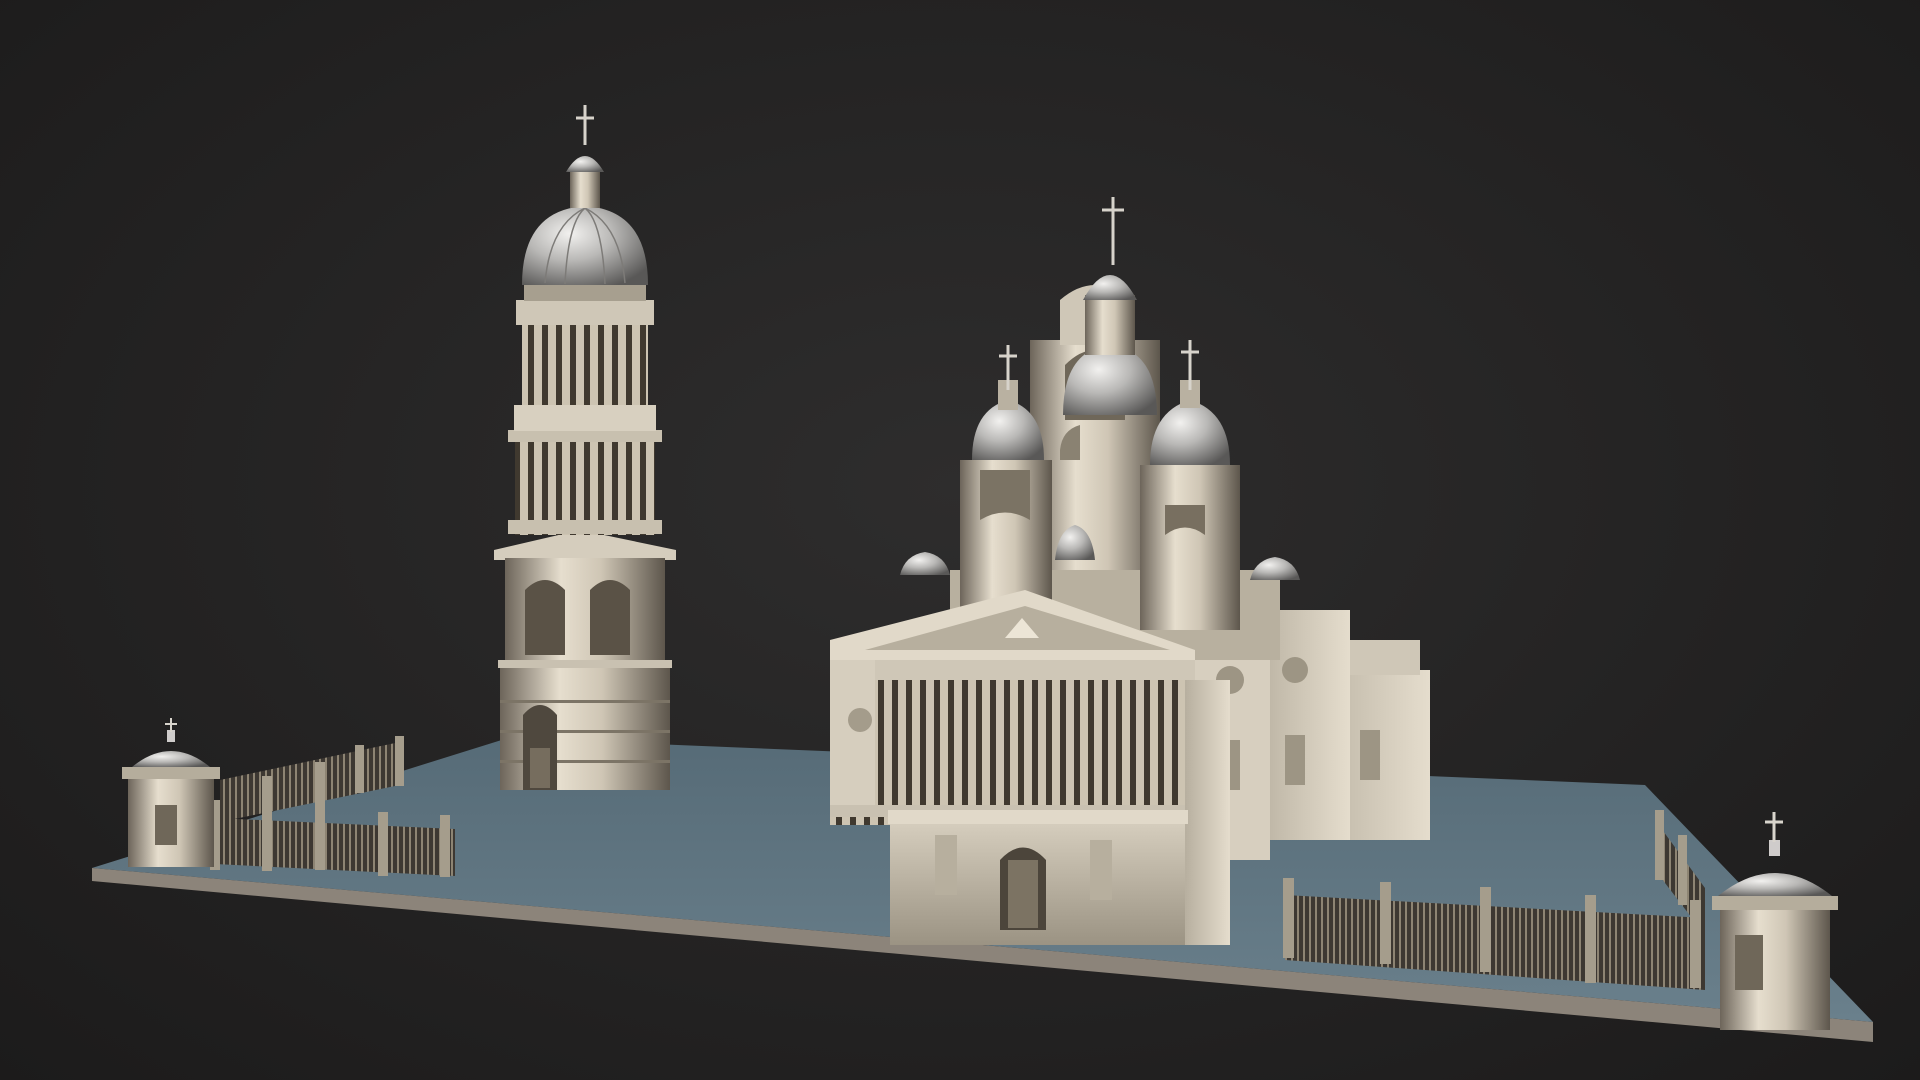 This screenshot has width=1920, height=1080. Describe the element at coordinates (1775, 921) in the screenshot. I see `right-chapel-kiosk` at that location.